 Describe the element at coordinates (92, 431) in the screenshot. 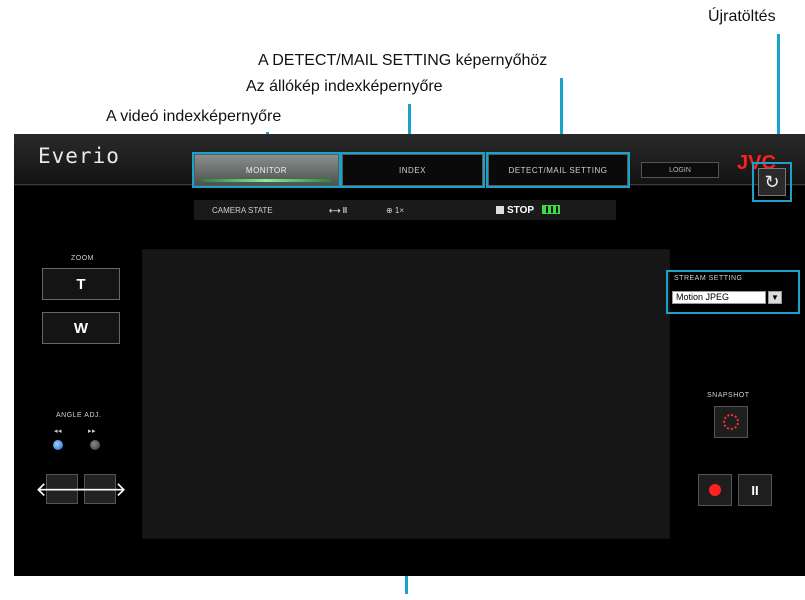

I see `angle-right-label: ▸▸` at that location.